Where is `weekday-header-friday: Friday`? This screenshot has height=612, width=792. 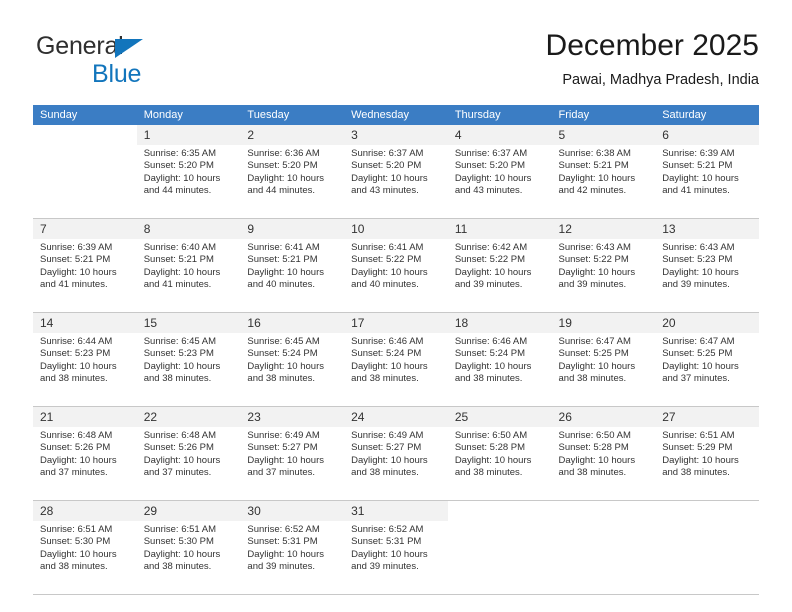
weekday-header-friday: Friday is located at coordinates (603, 115).